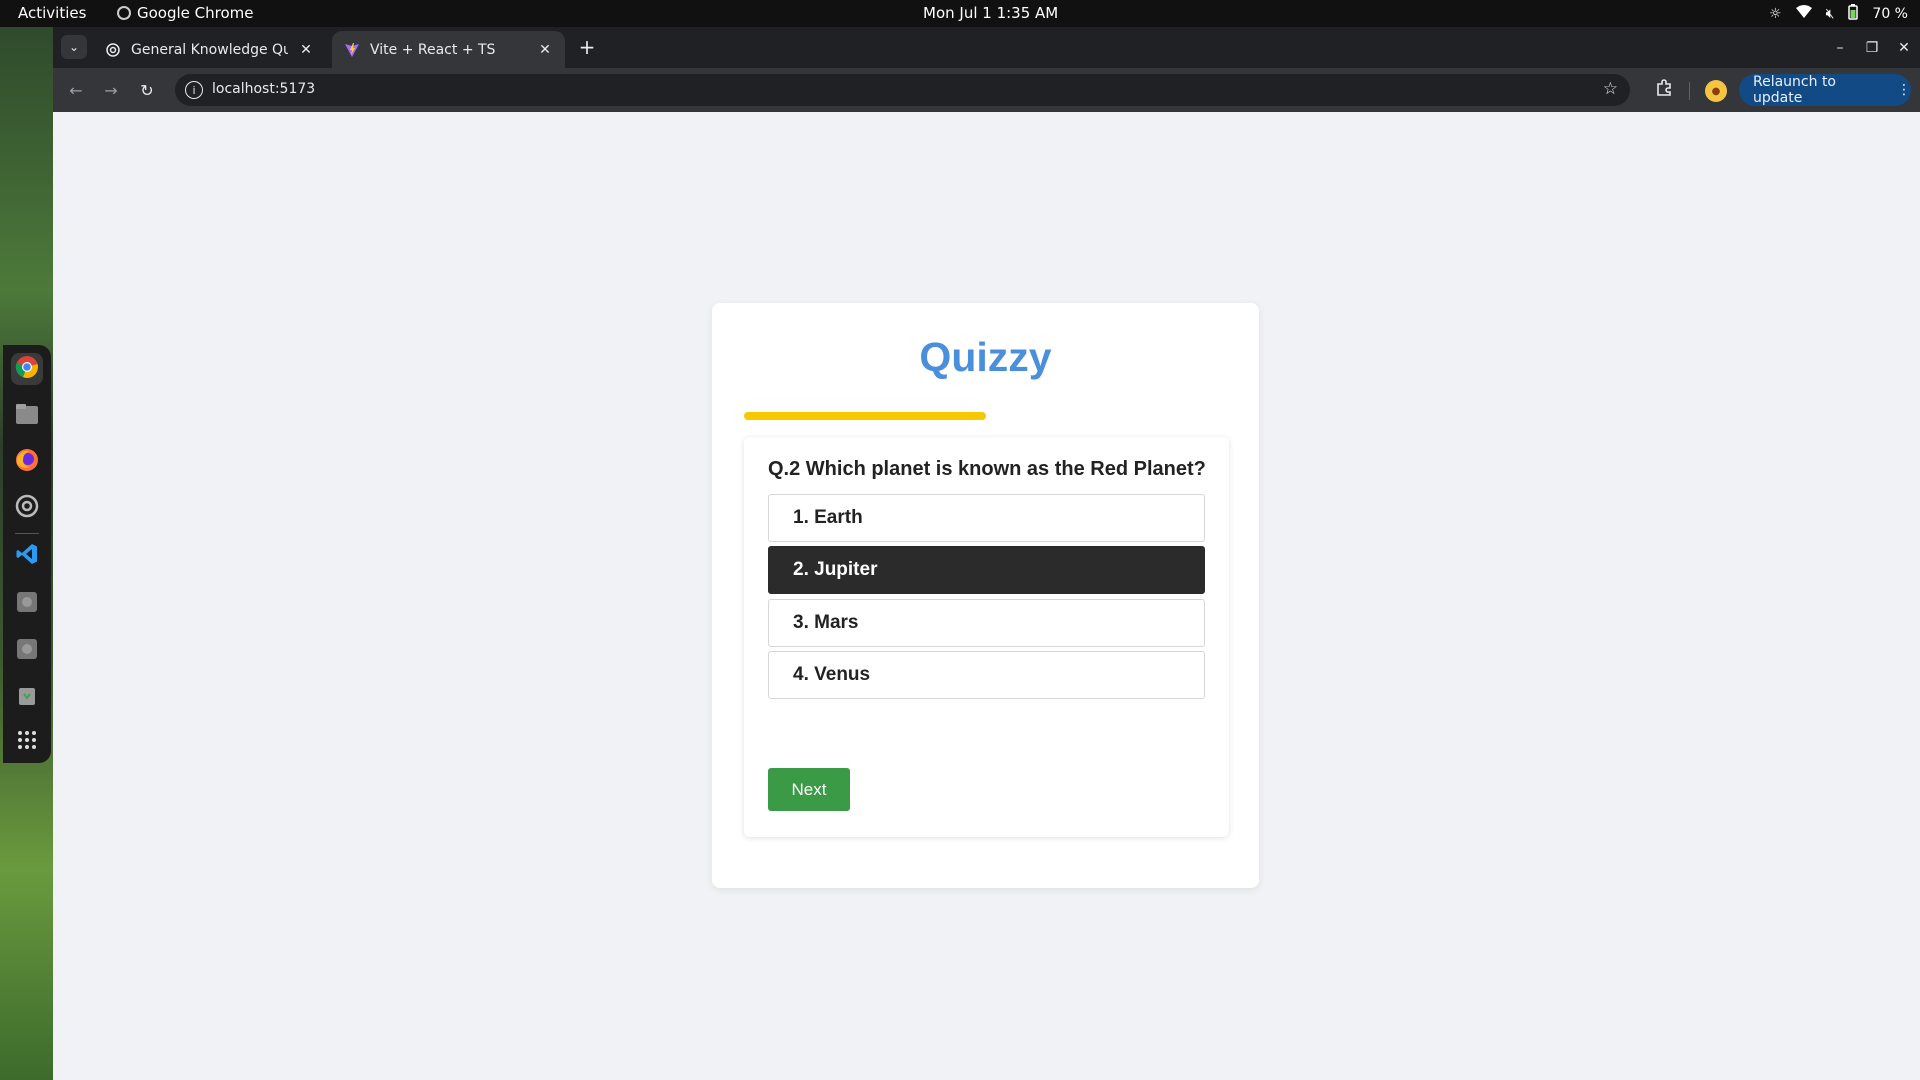  Describe the element at coordinates (263, 89) in the screenshot. I see `url-text: localhost:5173` at that location.